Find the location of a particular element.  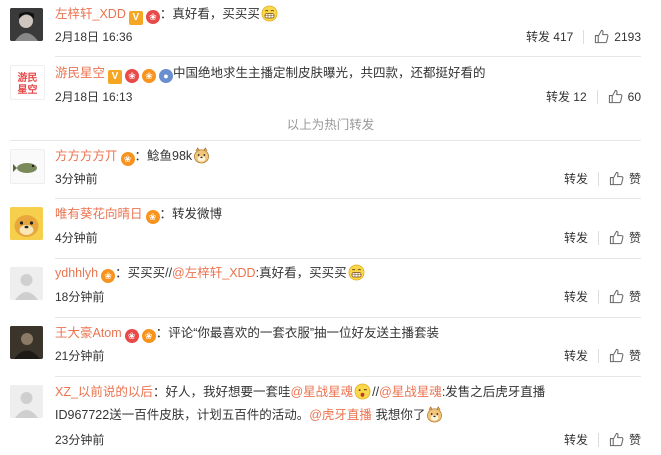

user-name: 唯有葵花向晴日 is located at coordinates (99, 214).